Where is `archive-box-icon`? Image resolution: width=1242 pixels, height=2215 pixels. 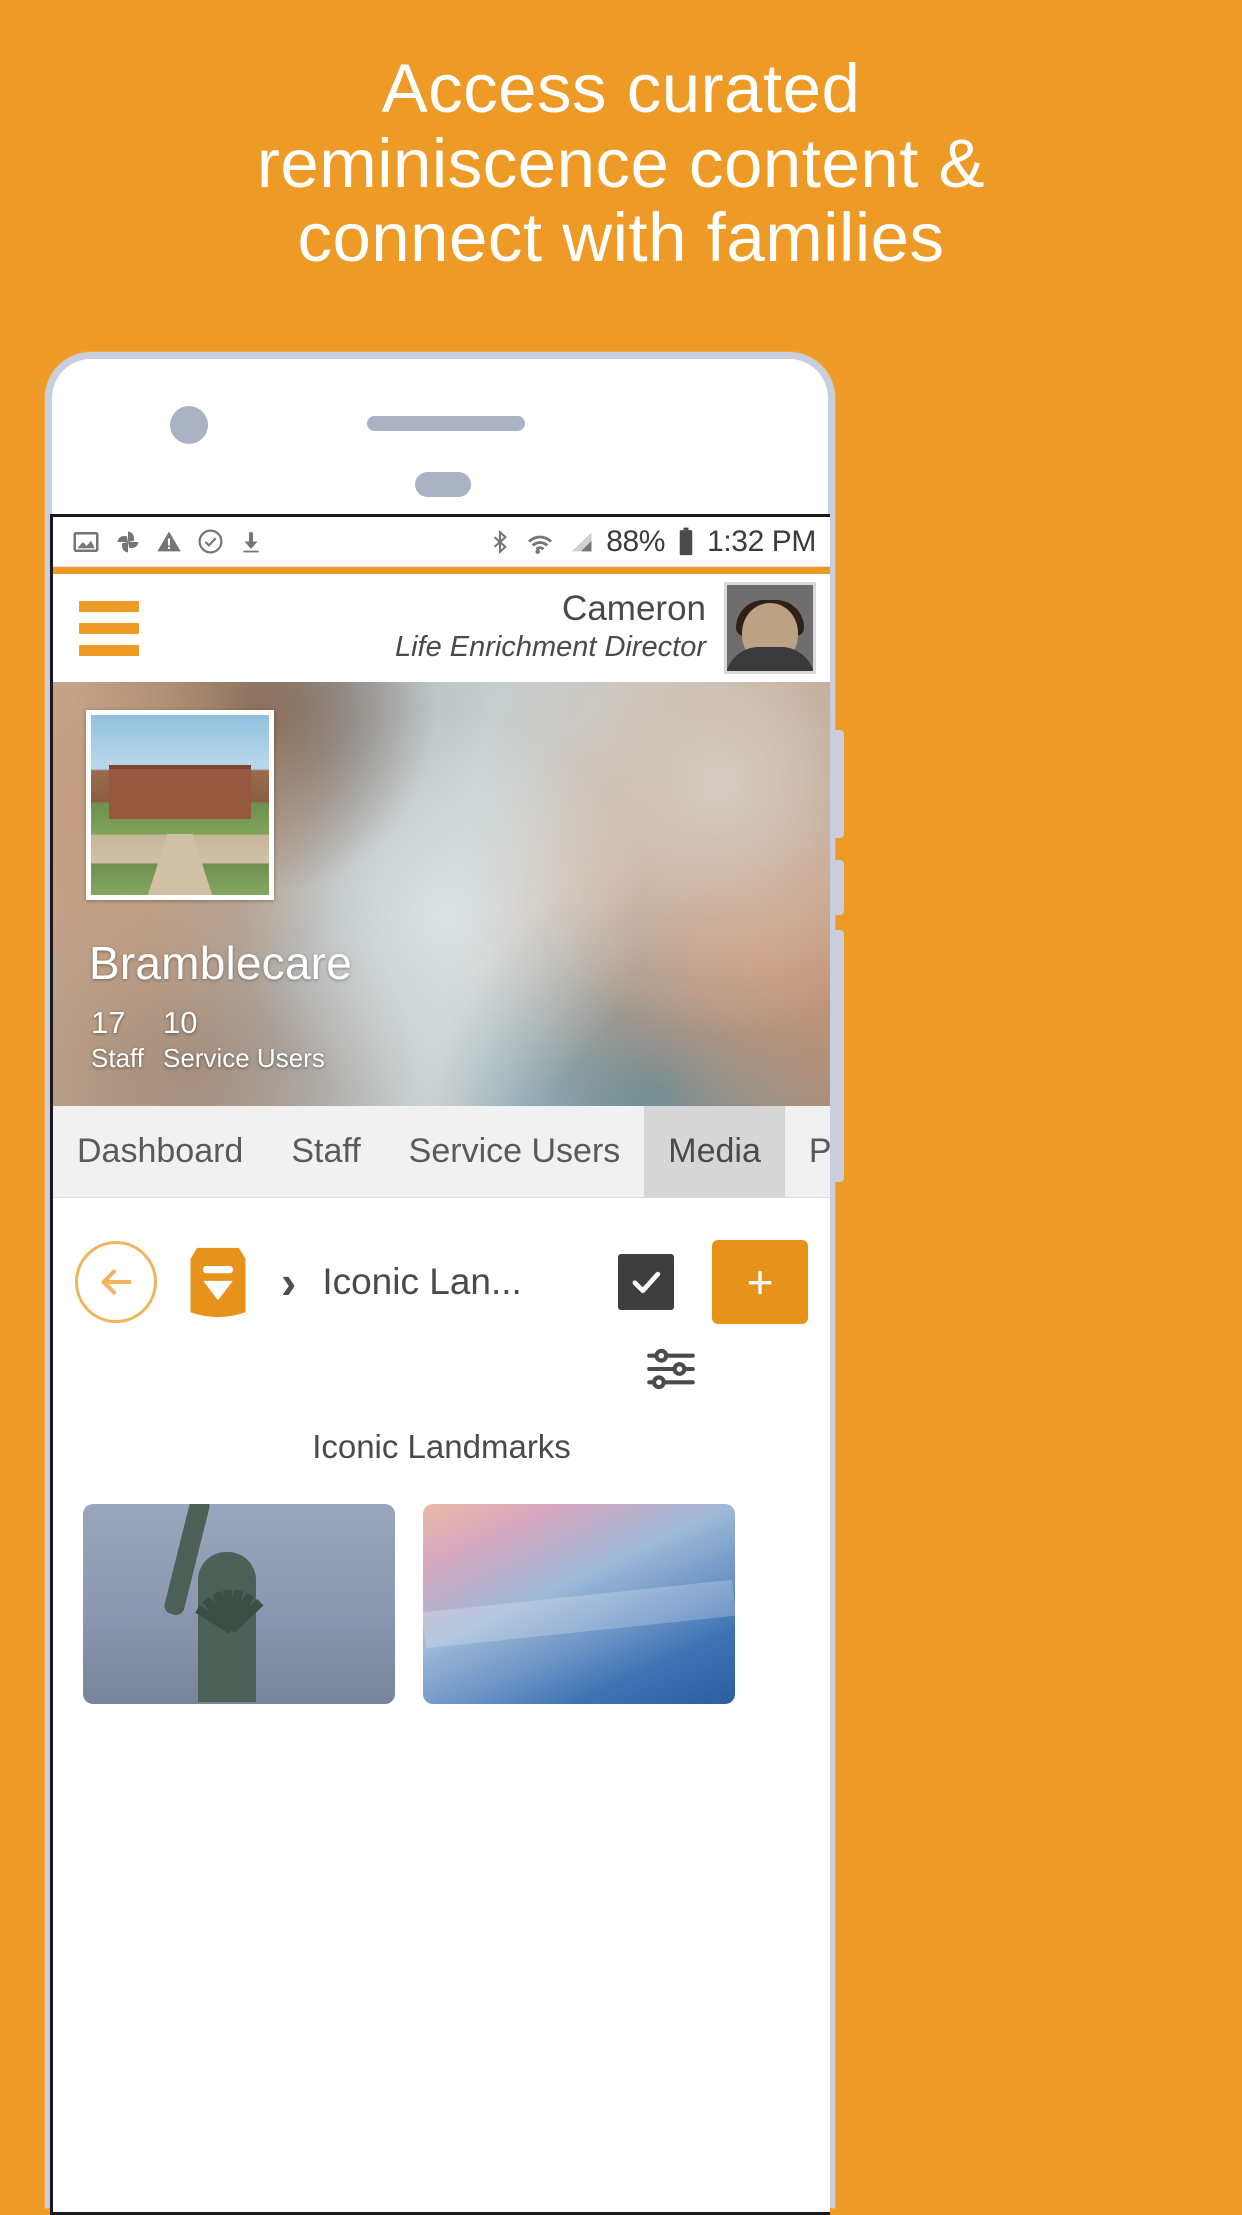
archive-box-icon is located at coordinates (218, 1282).